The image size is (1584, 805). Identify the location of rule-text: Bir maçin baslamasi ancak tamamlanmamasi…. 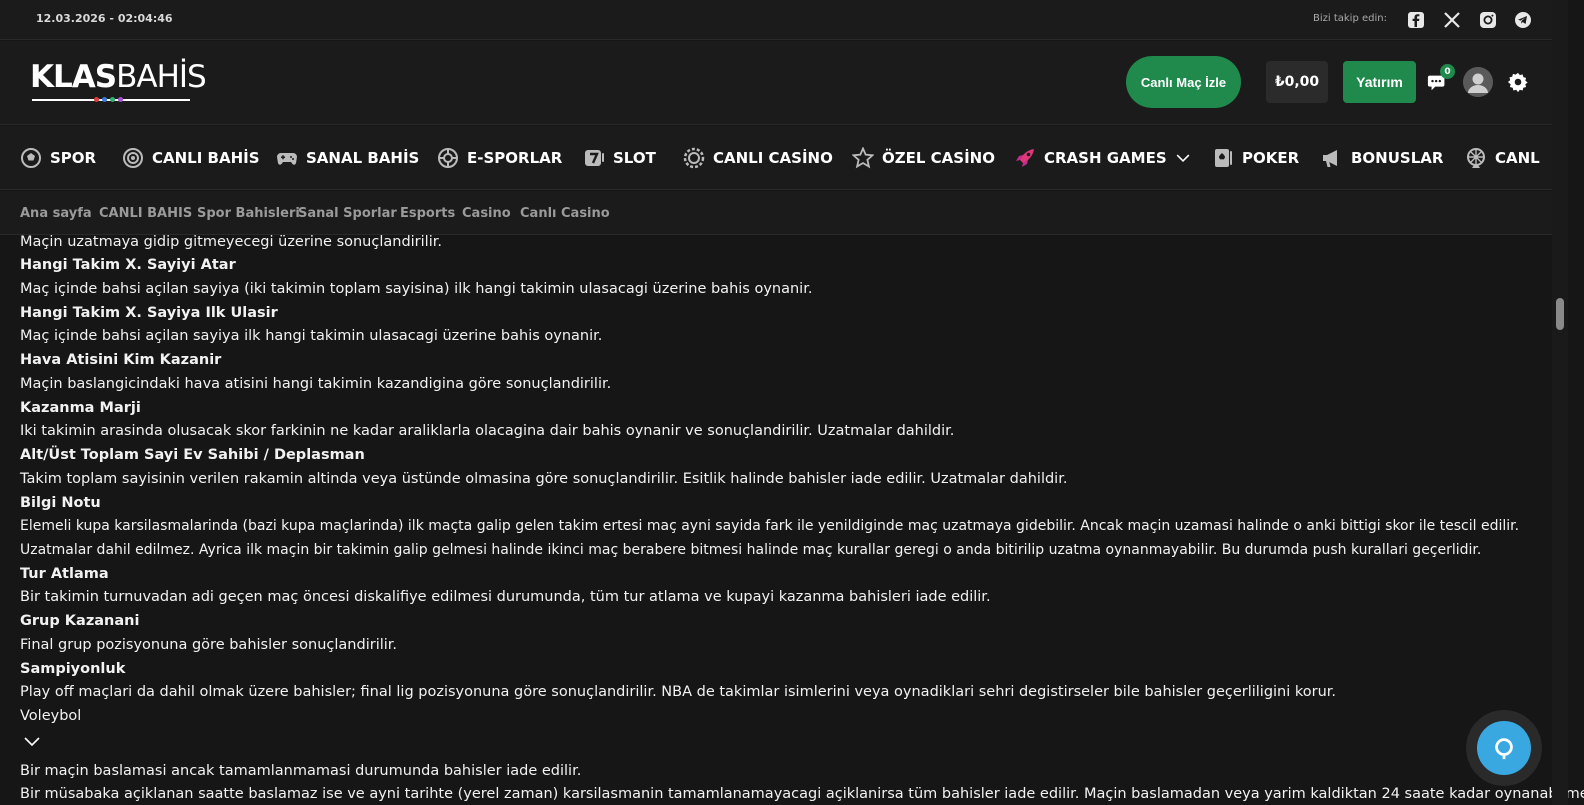
(301, 771).